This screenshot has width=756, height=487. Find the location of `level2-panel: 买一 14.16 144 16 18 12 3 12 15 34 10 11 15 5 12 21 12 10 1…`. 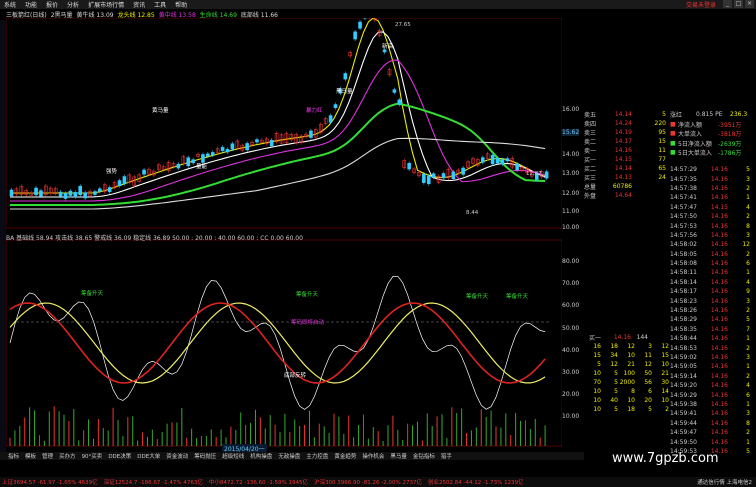

level2-panel: 买一 14.16 144 16 18 12 3 12 15 34 10 11 15 5 12 21 12 10 1… is located at coordinates (627, 373).